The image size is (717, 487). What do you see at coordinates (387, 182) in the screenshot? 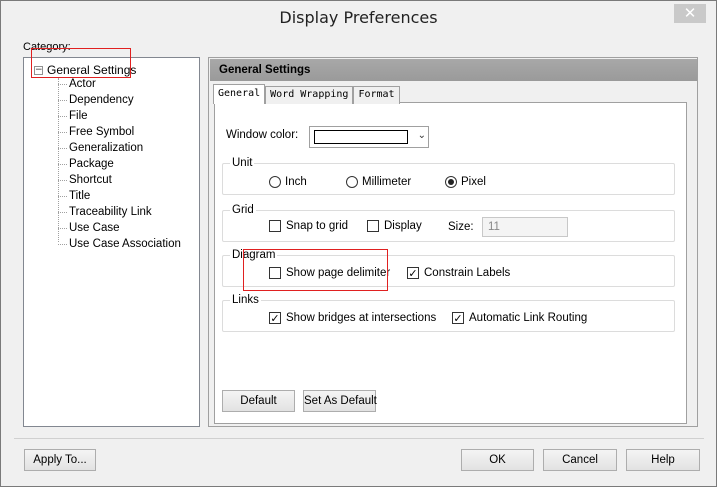
I see `radio-label: Millimeter` at bounding box center [387, 182].